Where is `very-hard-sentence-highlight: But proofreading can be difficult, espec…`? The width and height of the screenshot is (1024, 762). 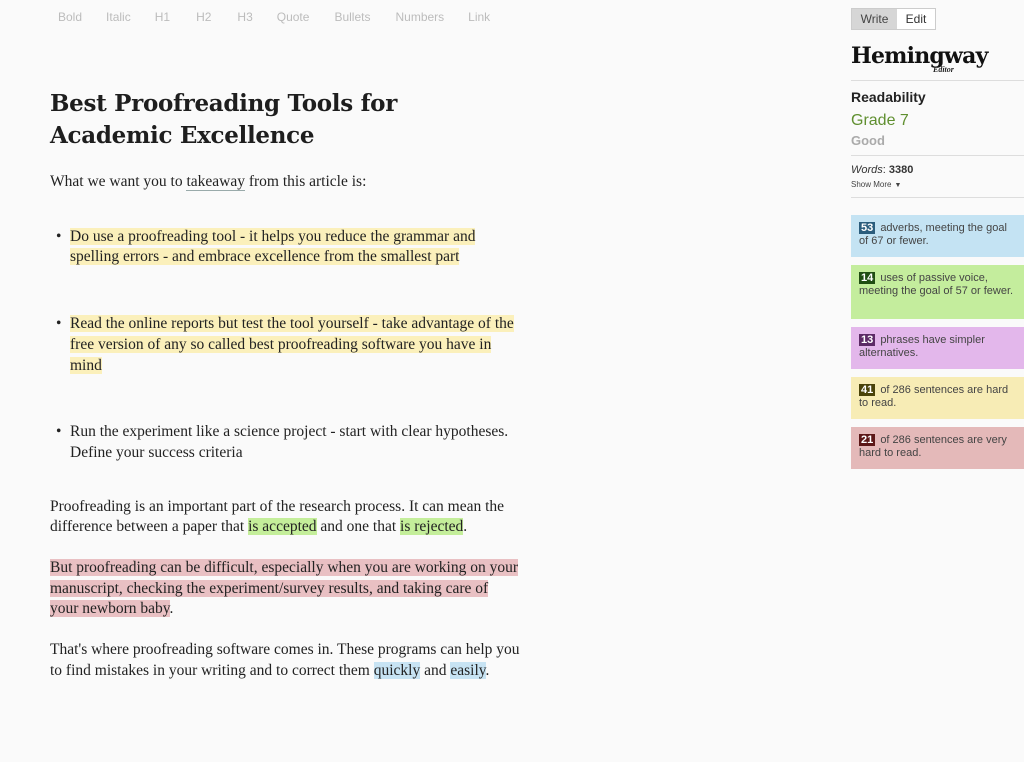
very-hard-sentence-highlight: But proofreading can be difficult, espec… is located at coordinates (284, 588).